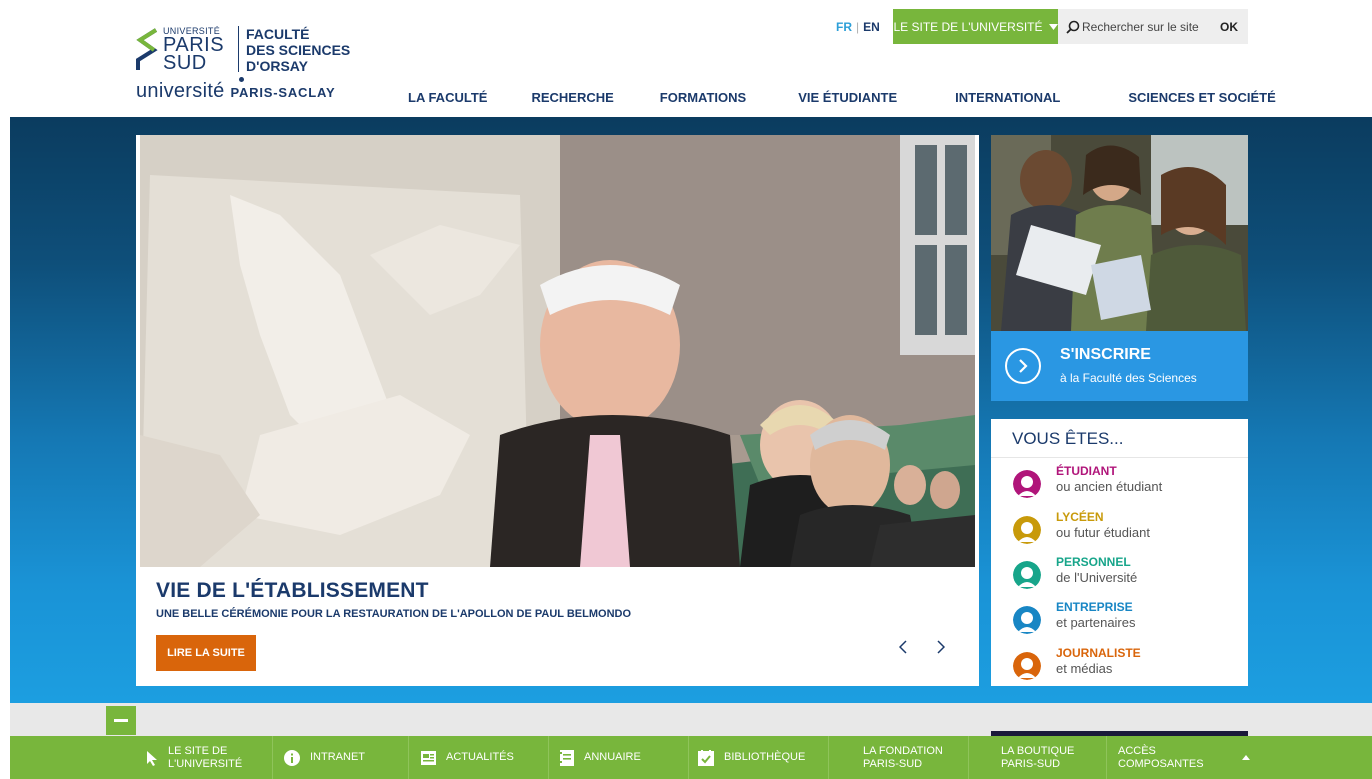 This screenshot has height=779, width=1372. What do you see at coordinates (844, 27) in the screenshot?
I see `lang-fr-link: FR` at bounding box center [844, 27].